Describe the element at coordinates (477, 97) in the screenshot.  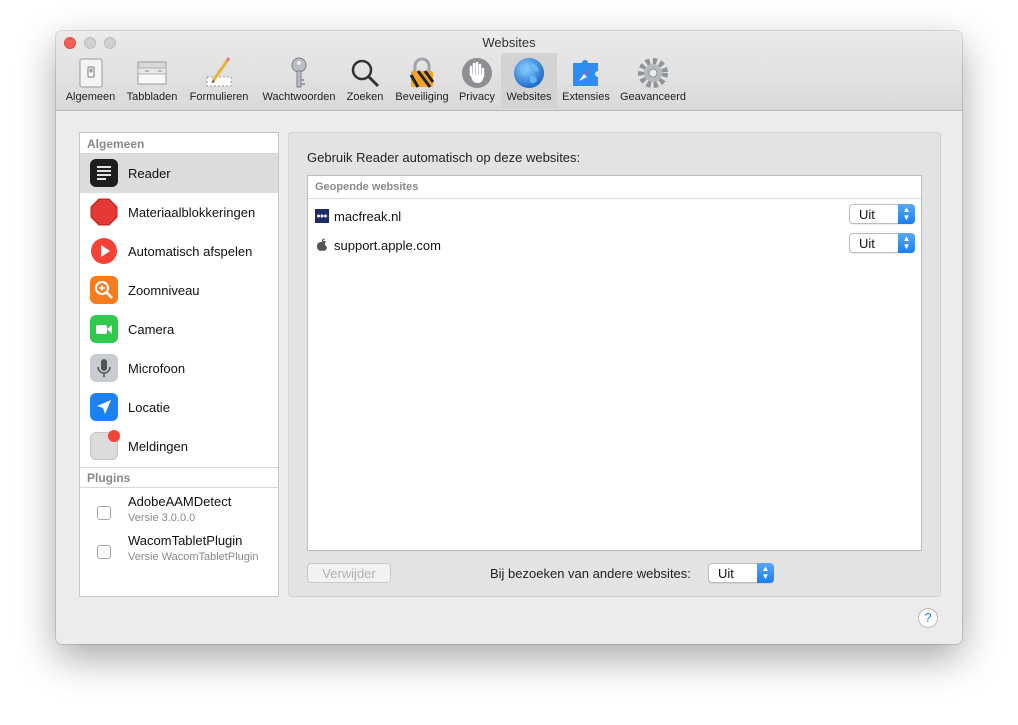
I see `toolbar-label: Privacy` at that location.